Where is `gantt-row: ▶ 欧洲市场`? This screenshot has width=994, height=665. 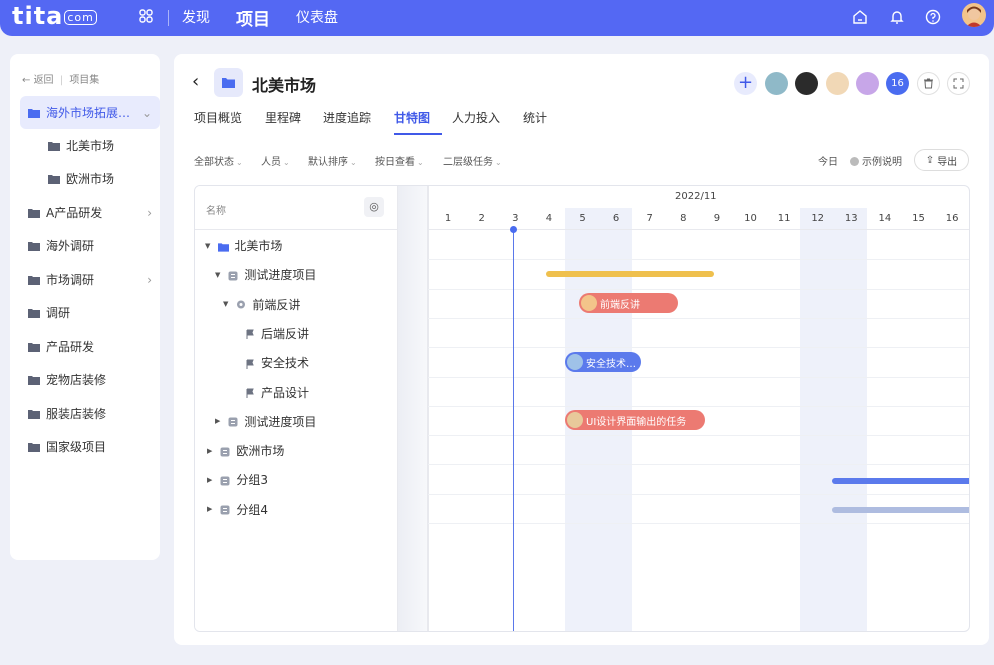
gantt-row: ▶ 欧洲市场 is located at coordinates (245, 450).